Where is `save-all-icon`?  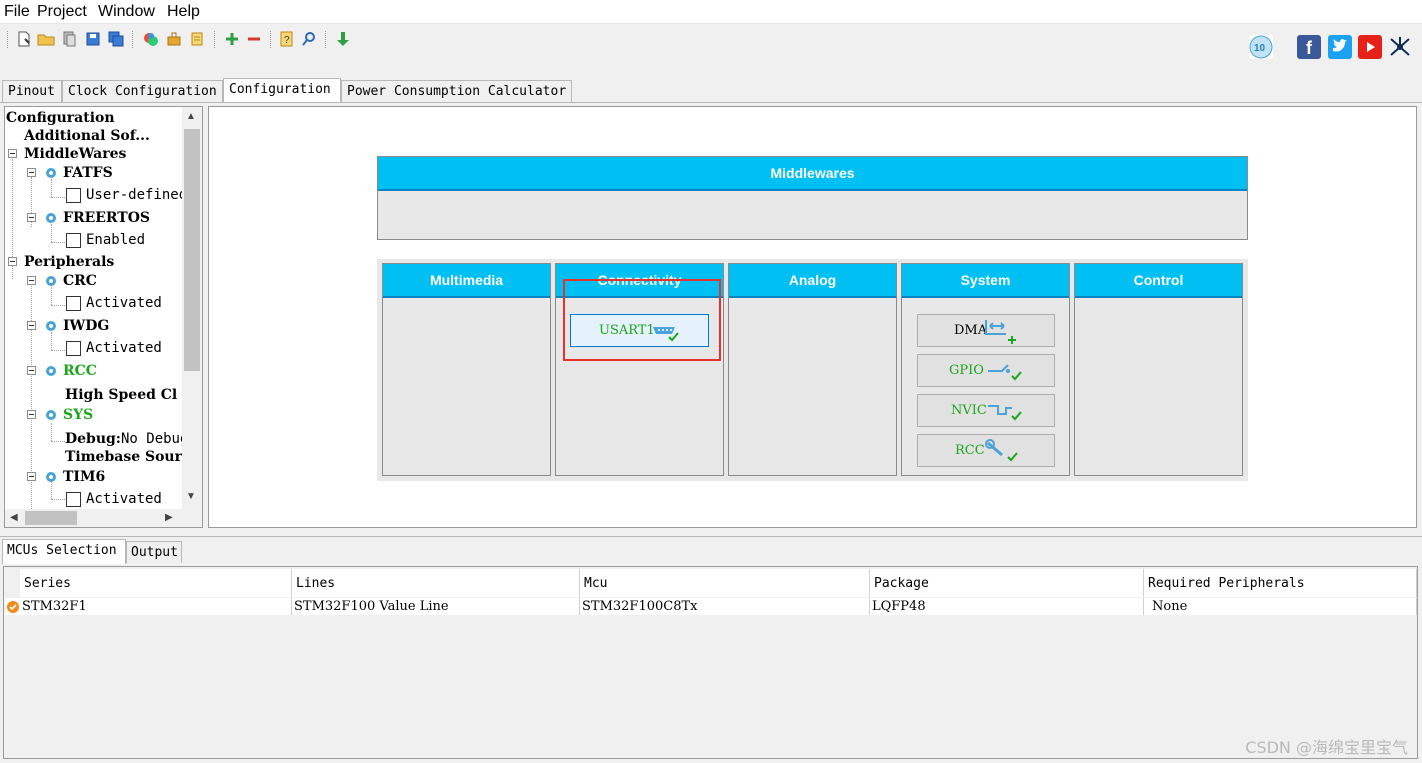 save-all-icon is located at coordinates (116, 39).